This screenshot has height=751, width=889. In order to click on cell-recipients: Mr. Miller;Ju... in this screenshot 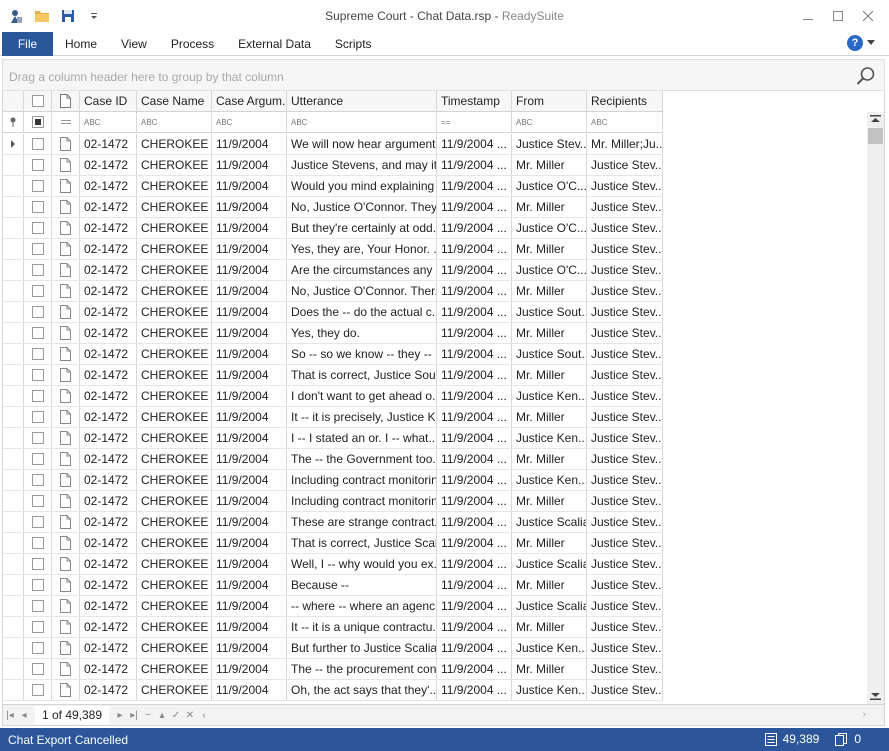, I will do `click(625, 144)`.